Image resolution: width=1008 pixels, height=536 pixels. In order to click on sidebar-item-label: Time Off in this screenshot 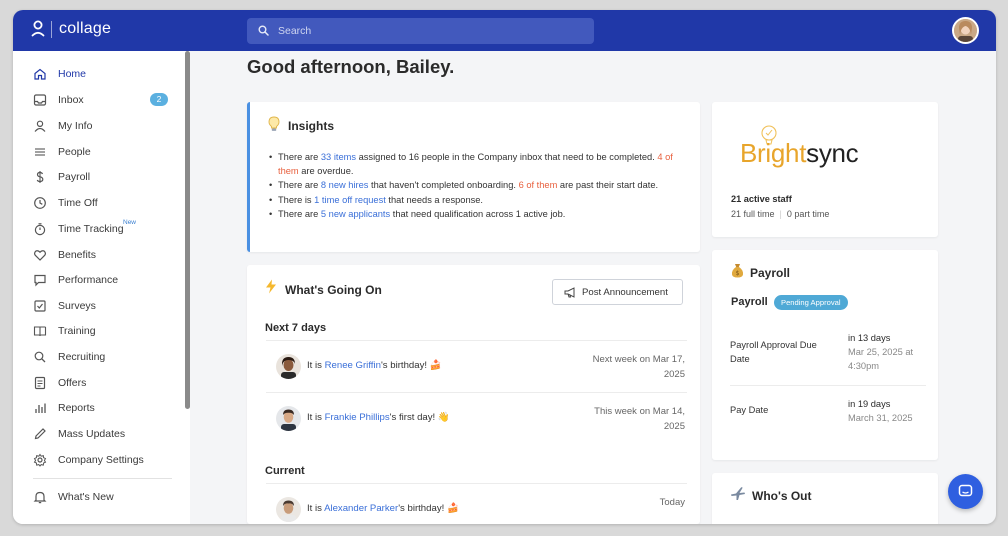, I will do `click(78, 203)`.